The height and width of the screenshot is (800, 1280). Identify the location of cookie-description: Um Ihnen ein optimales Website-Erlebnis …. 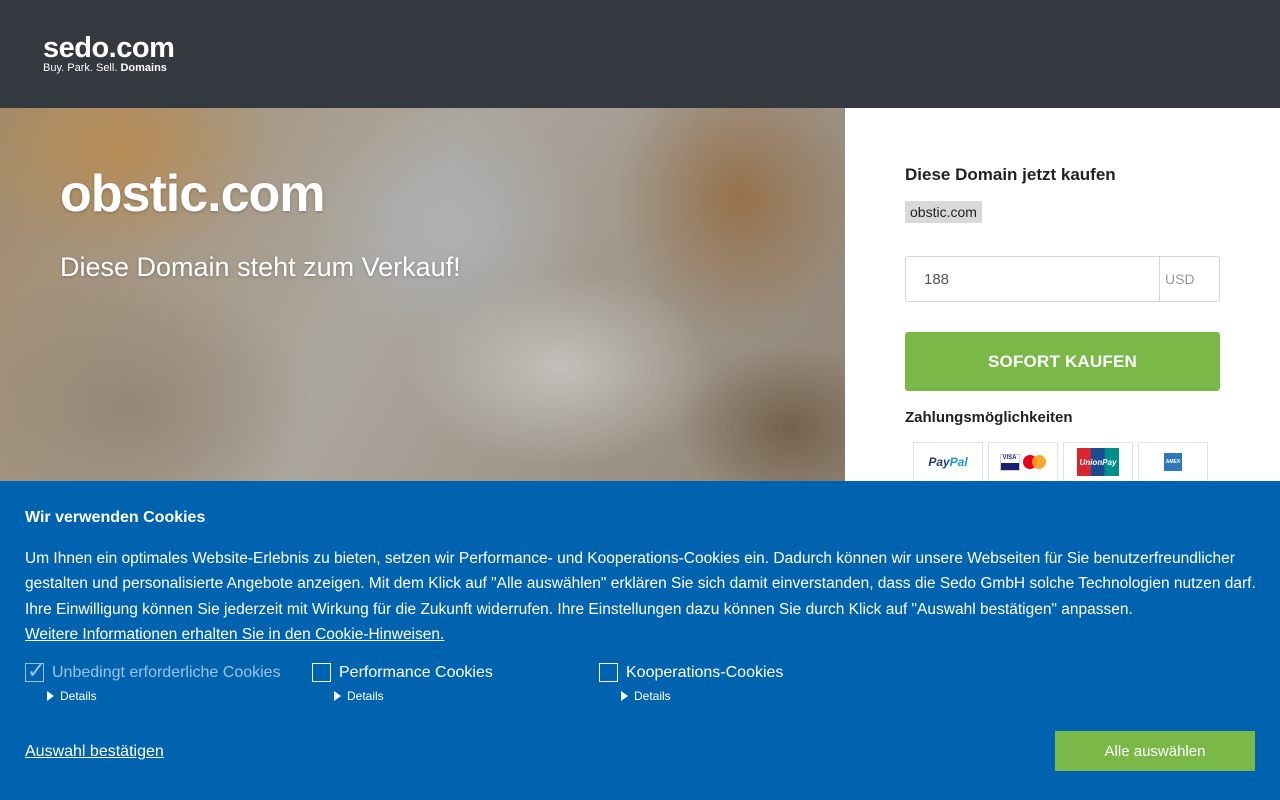
(640, 584).